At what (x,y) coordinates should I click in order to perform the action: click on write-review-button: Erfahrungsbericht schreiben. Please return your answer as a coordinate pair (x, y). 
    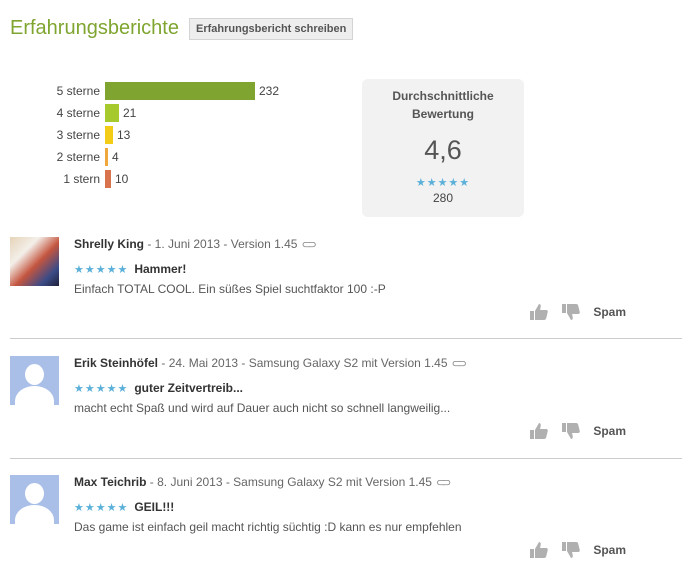
    Looking at the image, I should click on (271, 28).